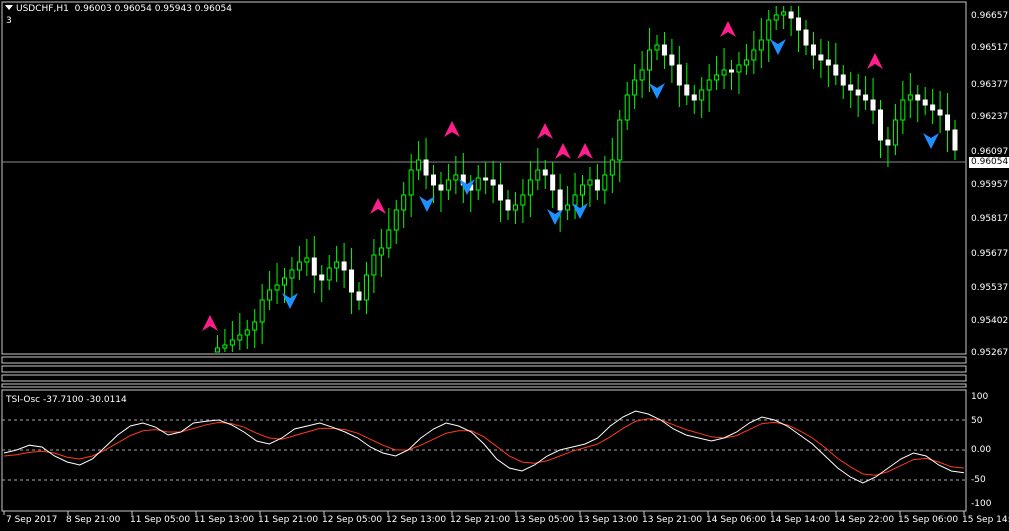  Describe the element at coordinates (160, 520) in the screenshot. I see `time-tick: 11 Sep 05:00` at that location.